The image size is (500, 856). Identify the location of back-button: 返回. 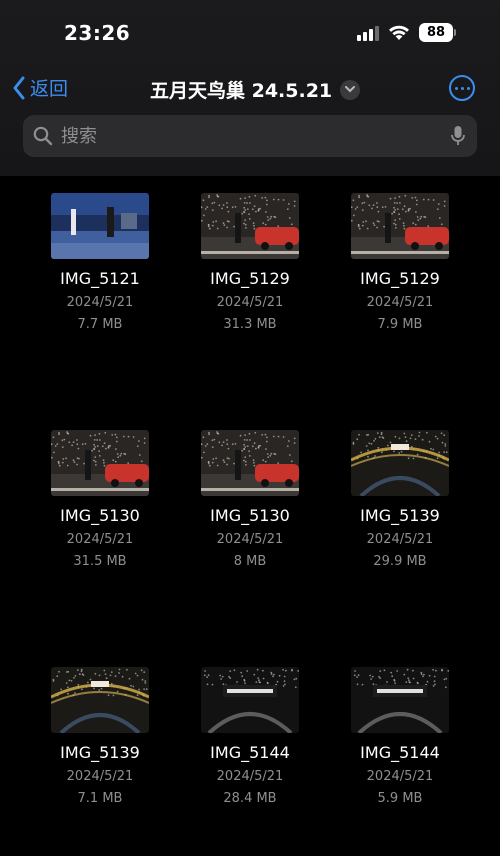
(40, 87).